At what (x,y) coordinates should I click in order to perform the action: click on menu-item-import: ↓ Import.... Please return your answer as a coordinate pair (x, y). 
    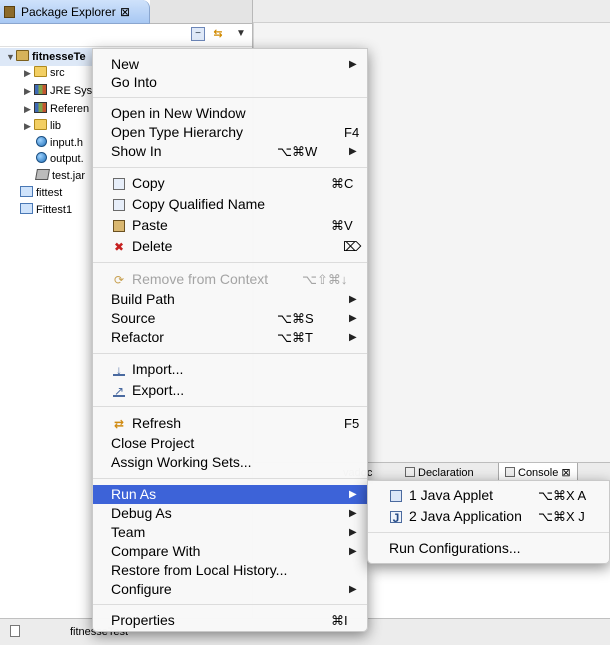
    Looking at the image, I should click on (230, 369).